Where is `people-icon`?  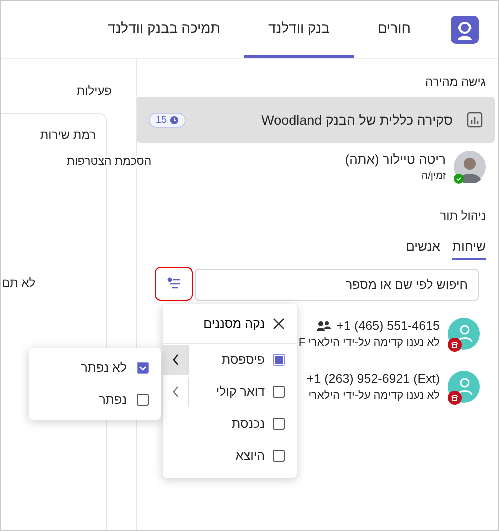 people-icon is located at coordinates (323, 326).